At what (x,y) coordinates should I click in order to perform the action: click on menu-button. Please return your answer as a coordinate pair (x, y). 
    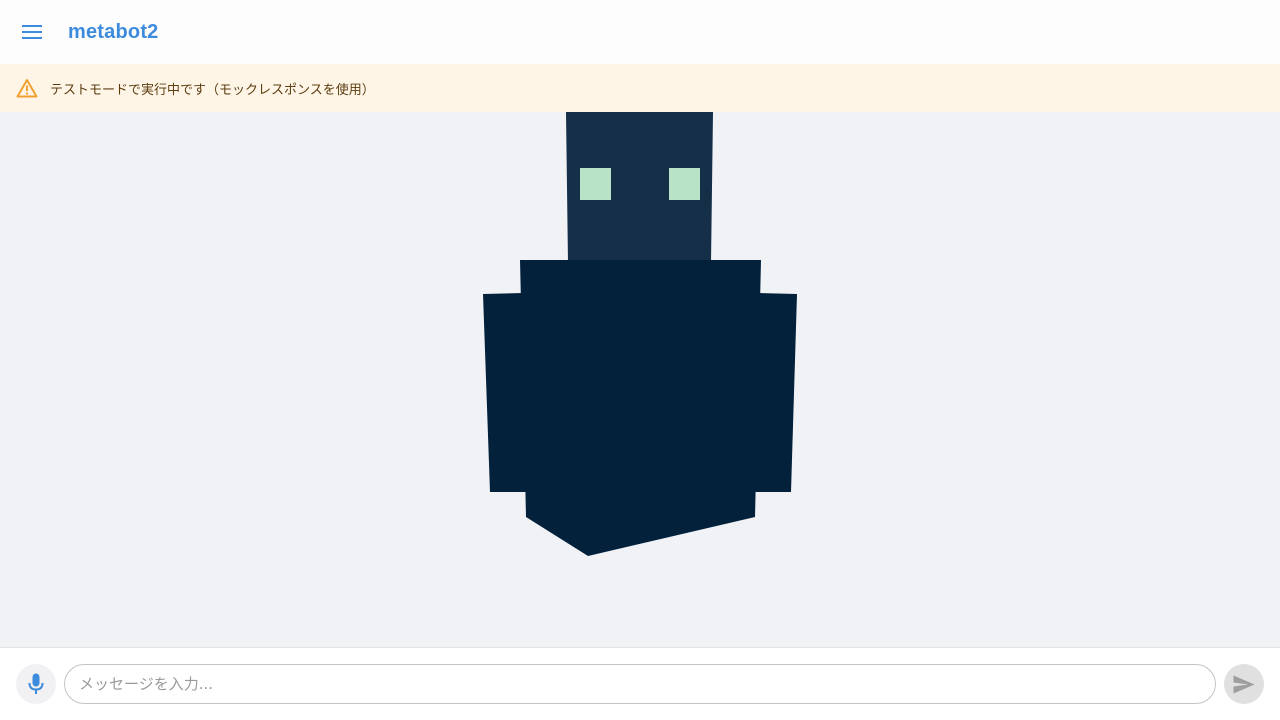
    Looking at the image, I should click on (32, 32).